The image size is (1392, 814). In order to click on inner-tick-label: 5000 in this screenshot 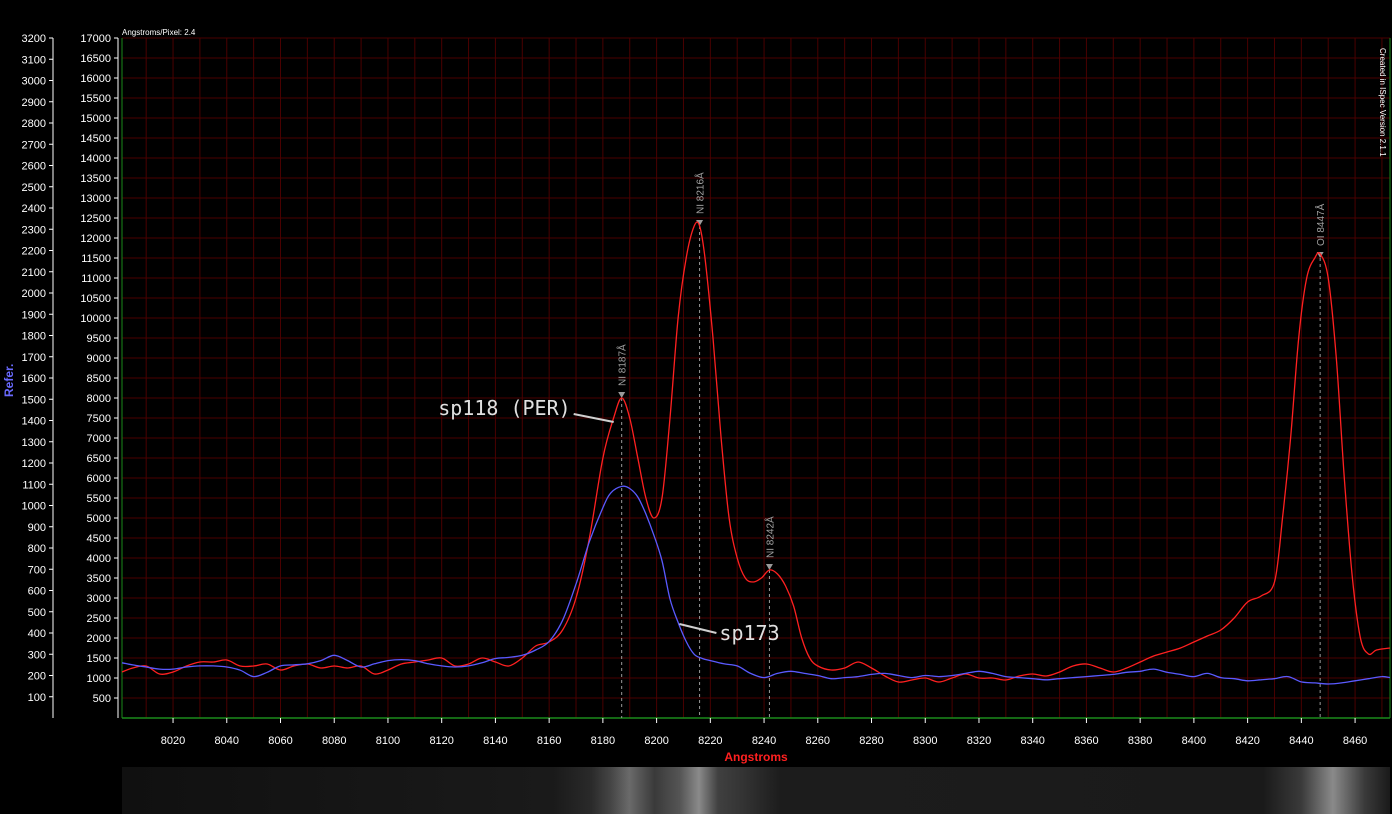, I will do `click(99, 519)`.